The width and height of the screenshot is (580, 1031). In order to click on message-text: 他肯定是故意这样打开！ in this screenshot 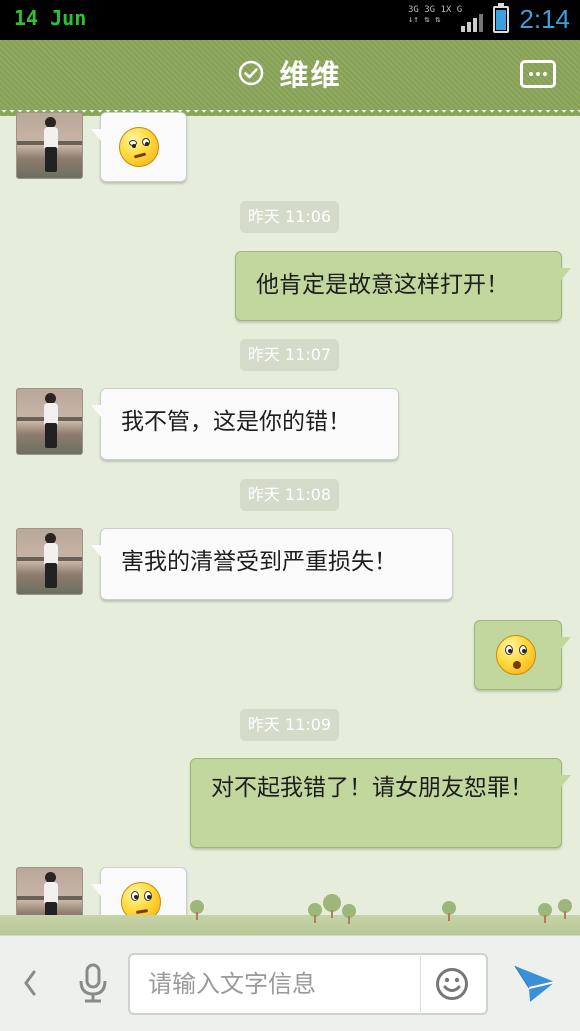, I will do `click(382, 285)`.